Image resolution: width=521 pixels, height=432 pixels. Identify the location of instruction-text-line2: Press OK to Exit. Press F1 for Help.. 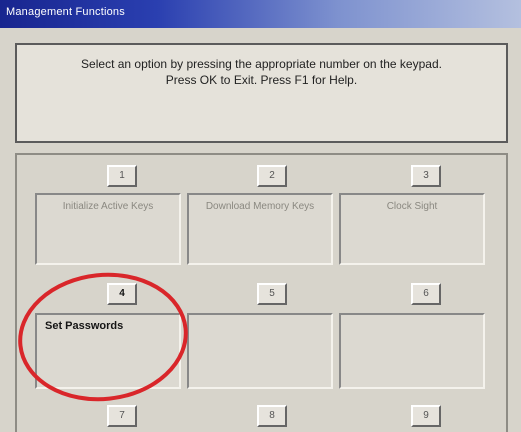
(261, 80).